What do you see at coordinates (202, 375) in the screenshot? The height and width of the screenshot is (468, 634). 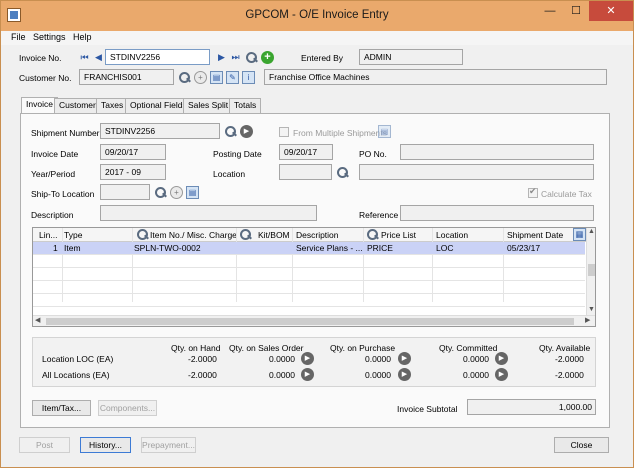 I see `all-qty-on-hand: -2.0000` at bounding box center [202, 375].